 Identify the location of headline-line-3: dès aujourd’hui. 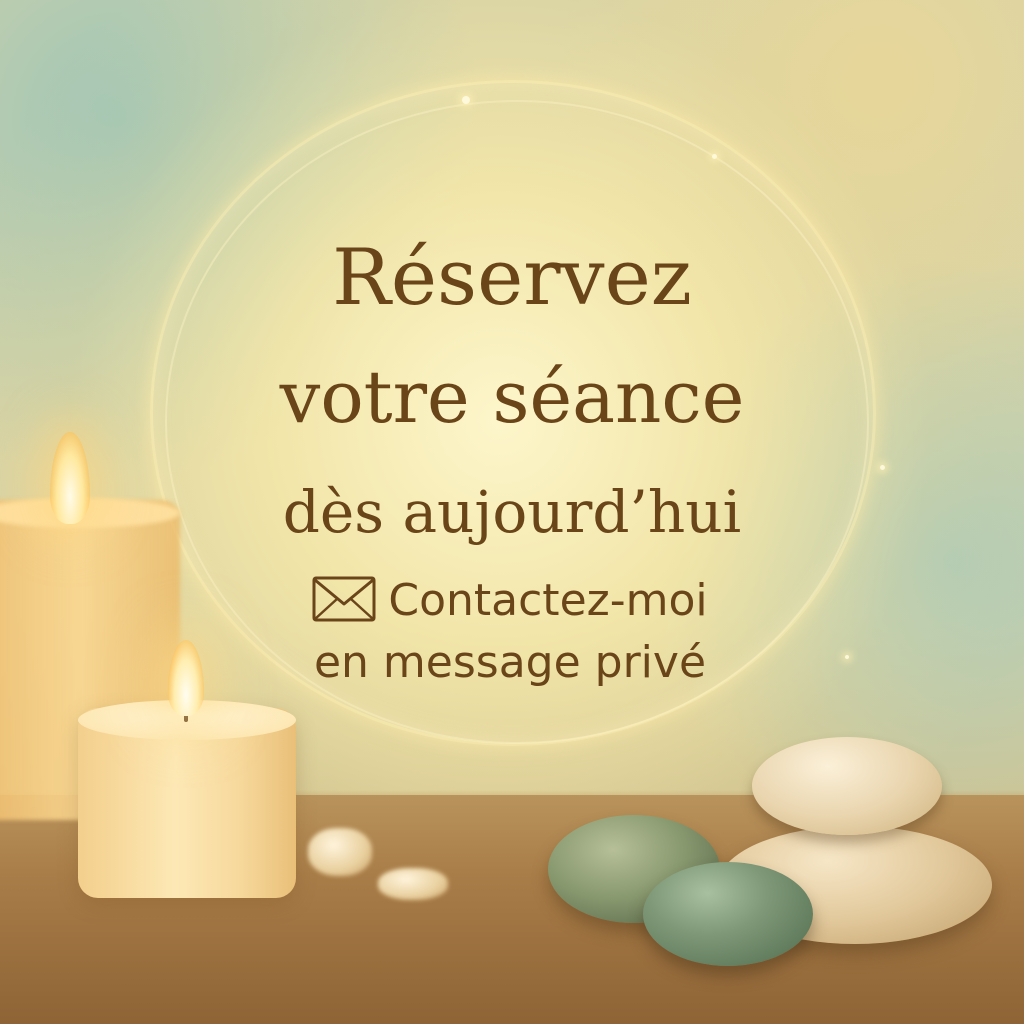
(512, 512).